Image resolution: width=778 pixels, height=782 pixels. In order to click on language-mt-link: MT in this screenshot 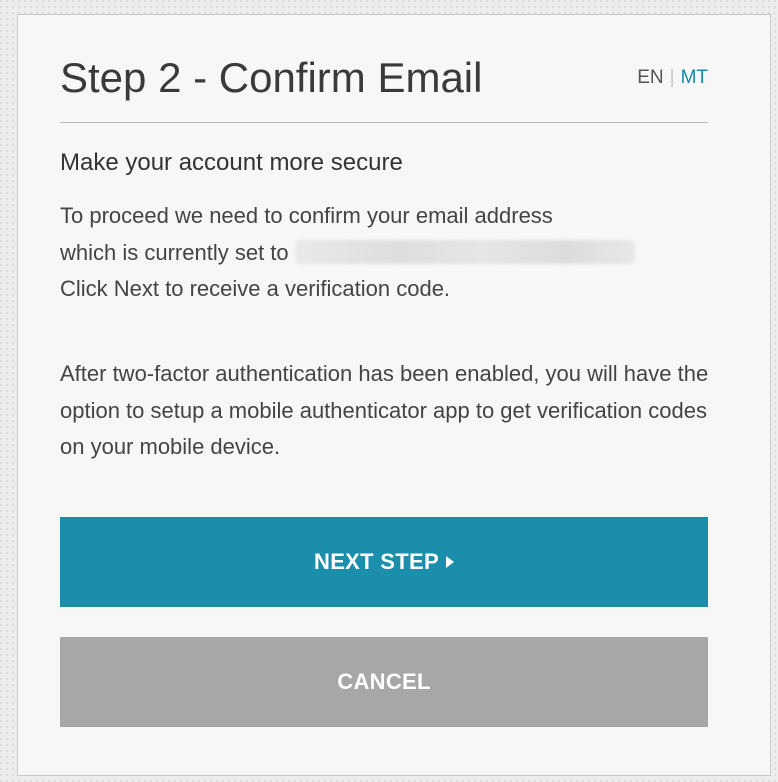, I will do `click(694, 77)`.